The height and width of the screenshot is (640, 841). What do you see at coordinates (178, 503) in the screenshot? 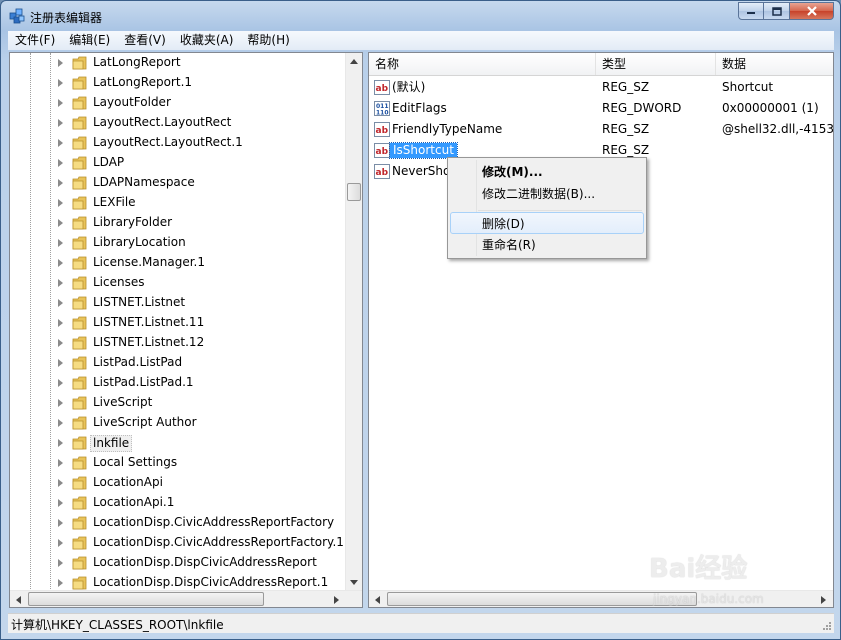
I see `tree-item: LocationApi.1` at bounding box center [178, 503].